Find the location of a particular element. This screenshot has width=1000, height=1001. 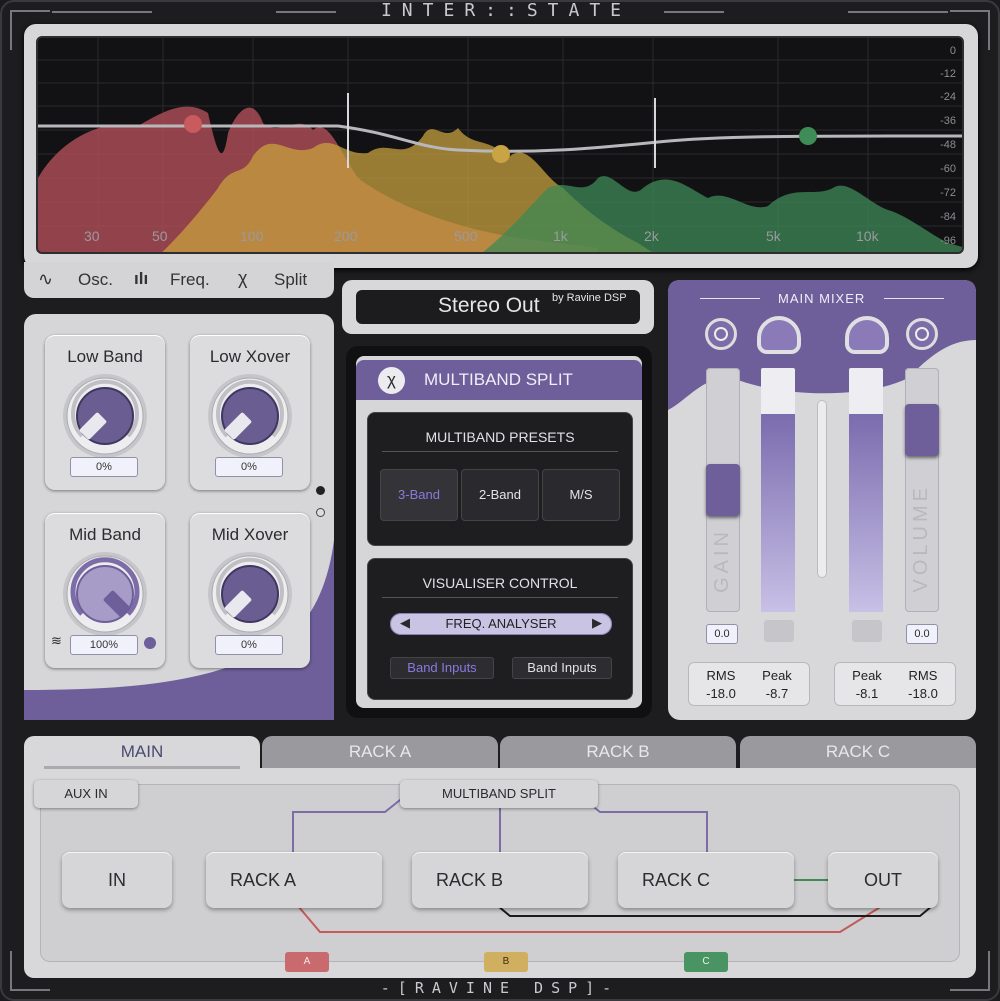

in-node: IN is located at coordinates (117, 880).